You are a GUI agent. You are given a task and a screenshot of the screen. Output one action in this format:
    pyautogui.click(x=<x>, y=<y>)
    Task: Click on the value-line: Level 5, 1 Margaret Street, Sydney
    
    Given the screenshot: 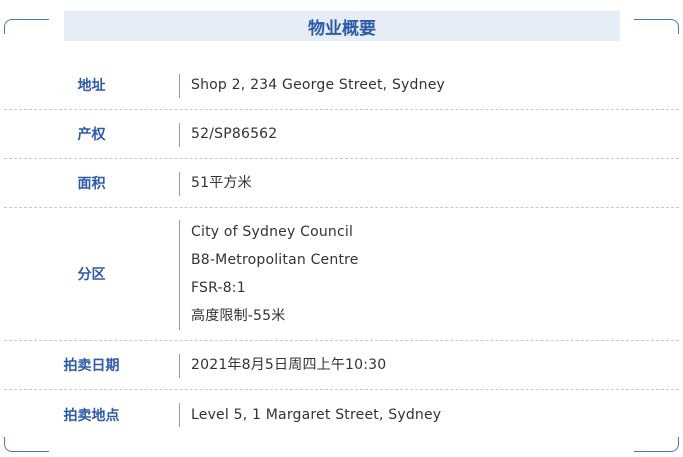 What is the action you would take?
    pyautogui.click(x=316, y=414)
    